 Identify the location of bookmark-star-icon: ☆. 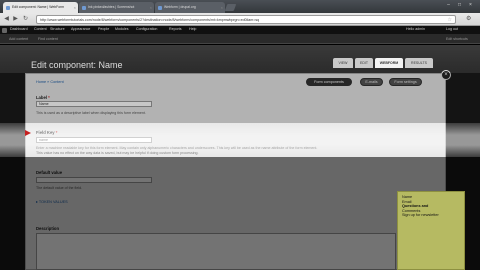
(450, 19).